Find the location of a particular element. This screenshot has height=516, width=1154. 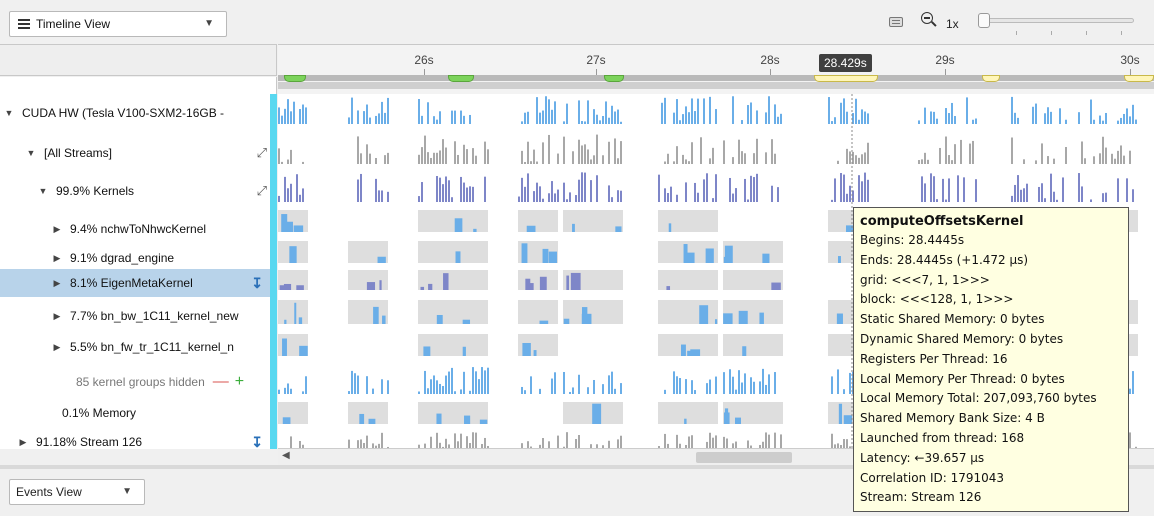

zoom-slider-thumb is located at coordinates (984, 20).